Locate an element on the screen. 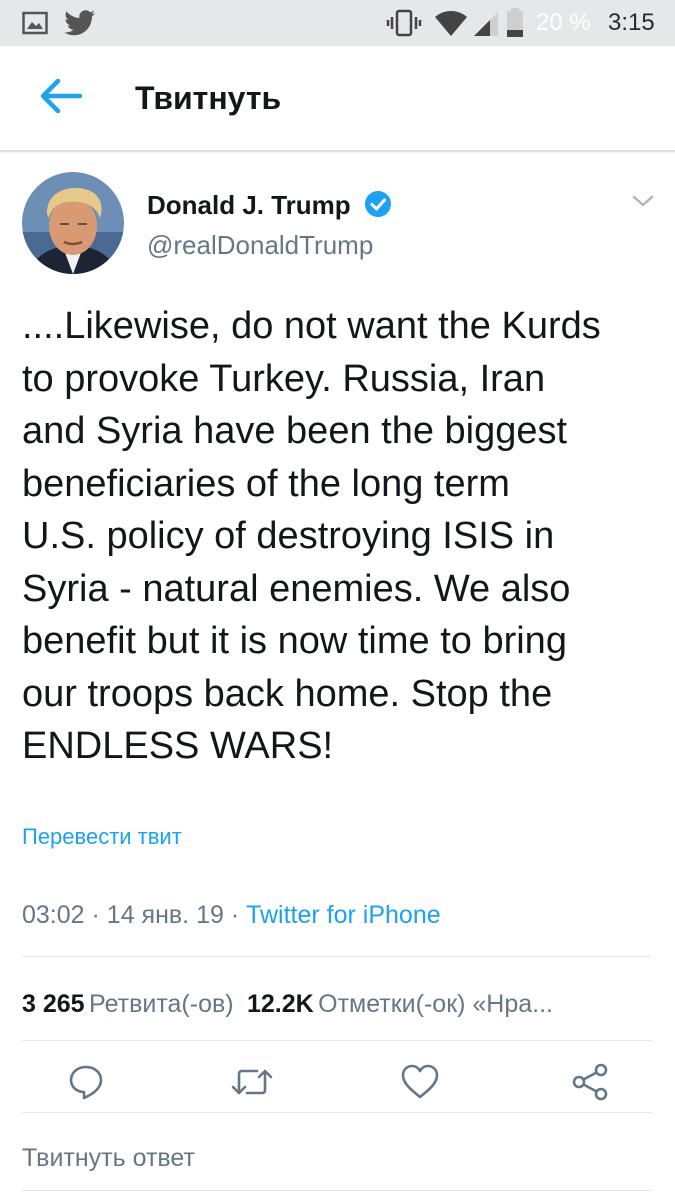  retweet-icon is located at coordinates (252, 1084).